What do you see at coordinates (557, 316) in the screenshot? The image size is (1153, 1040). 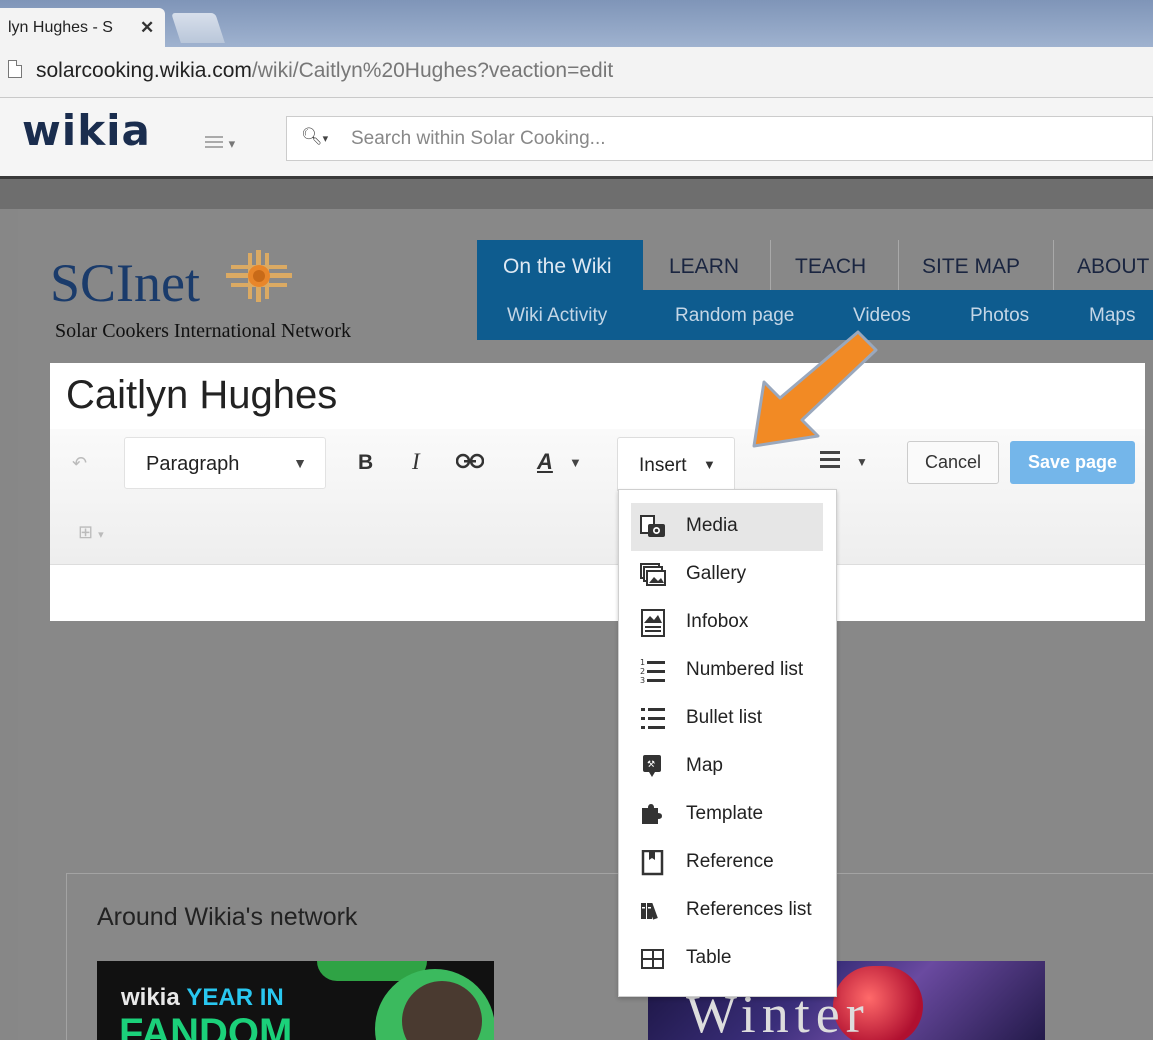 I see `subnav-wiki-activity: Wiki Activity` at bounding box center [557, 316].